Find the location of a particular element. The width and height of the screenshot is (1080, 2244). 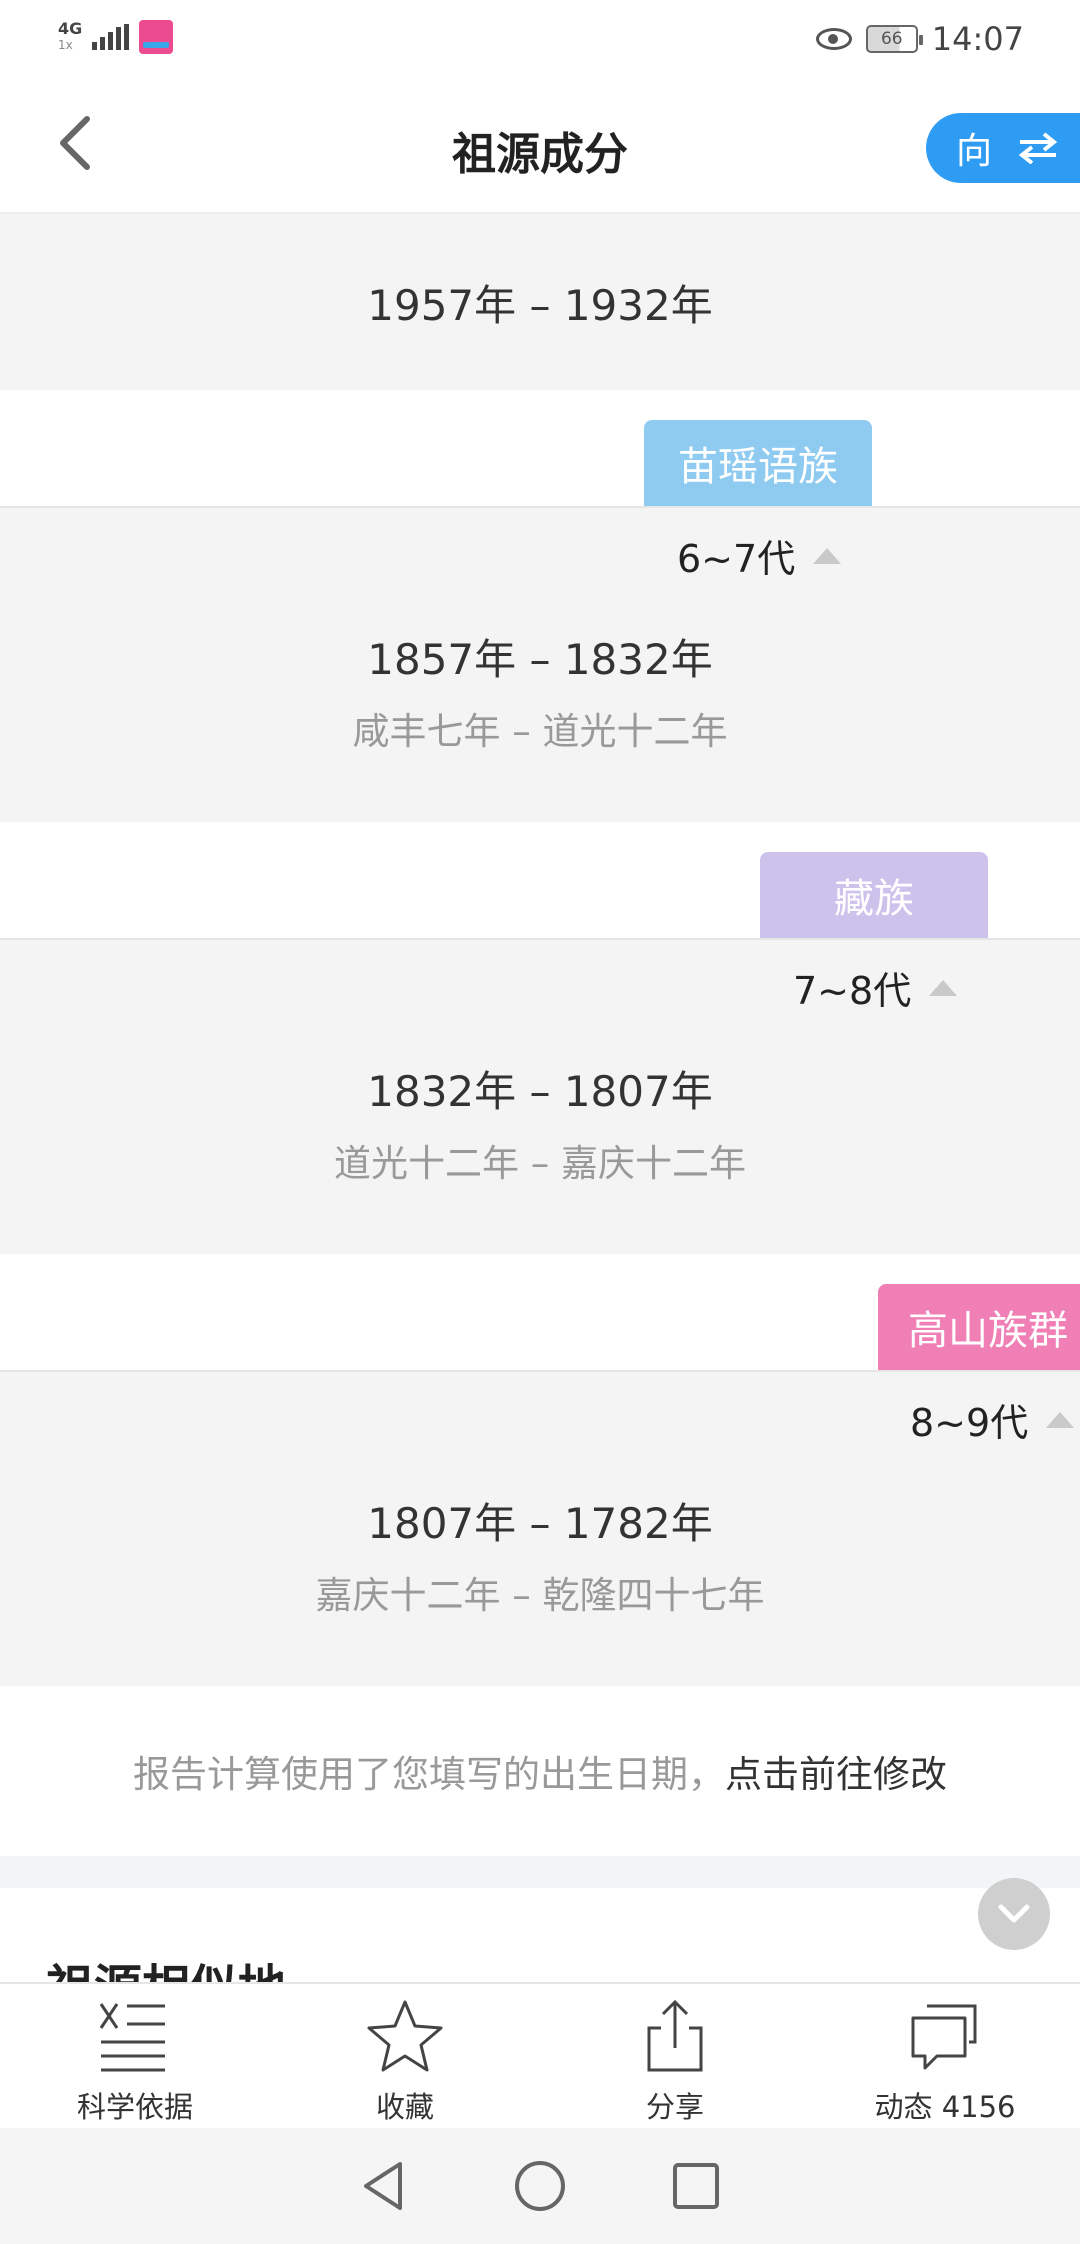

year-range: 1832年 – 1807年 is located at coordinates (540, 1091).